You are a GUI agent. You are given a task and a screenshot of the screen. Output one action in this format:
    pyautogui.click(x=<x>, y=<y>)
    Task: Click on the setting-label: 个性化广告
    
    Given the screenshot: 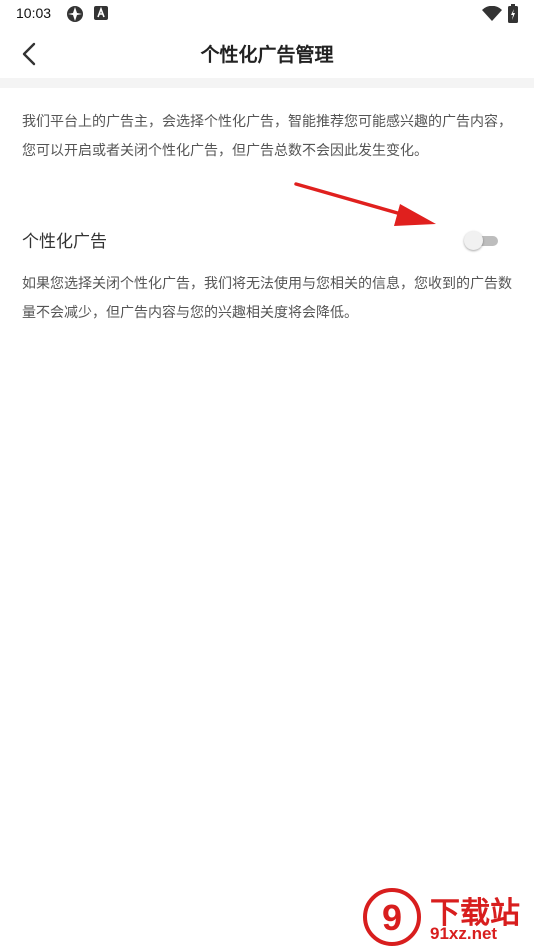 What is the action you would take?
    pyautogui.click(x=64, y=242)
    